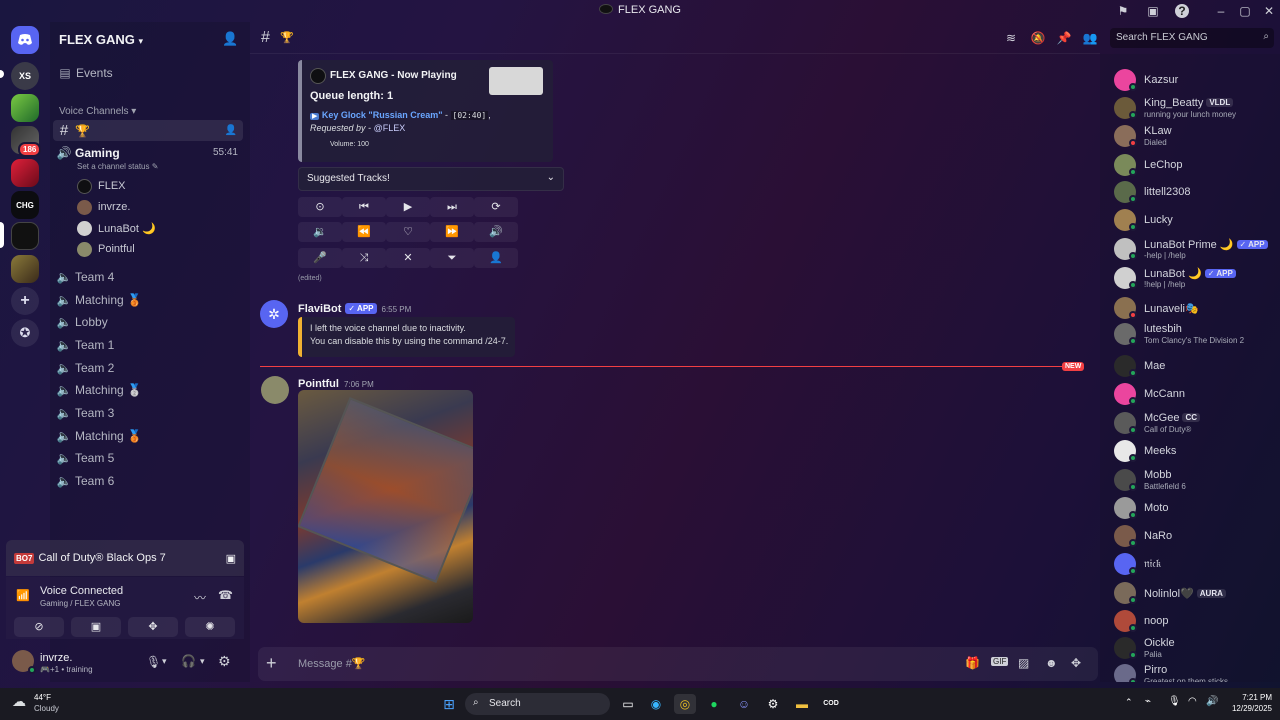  I want to click on member-row: NaRo, so click(1196, 536).